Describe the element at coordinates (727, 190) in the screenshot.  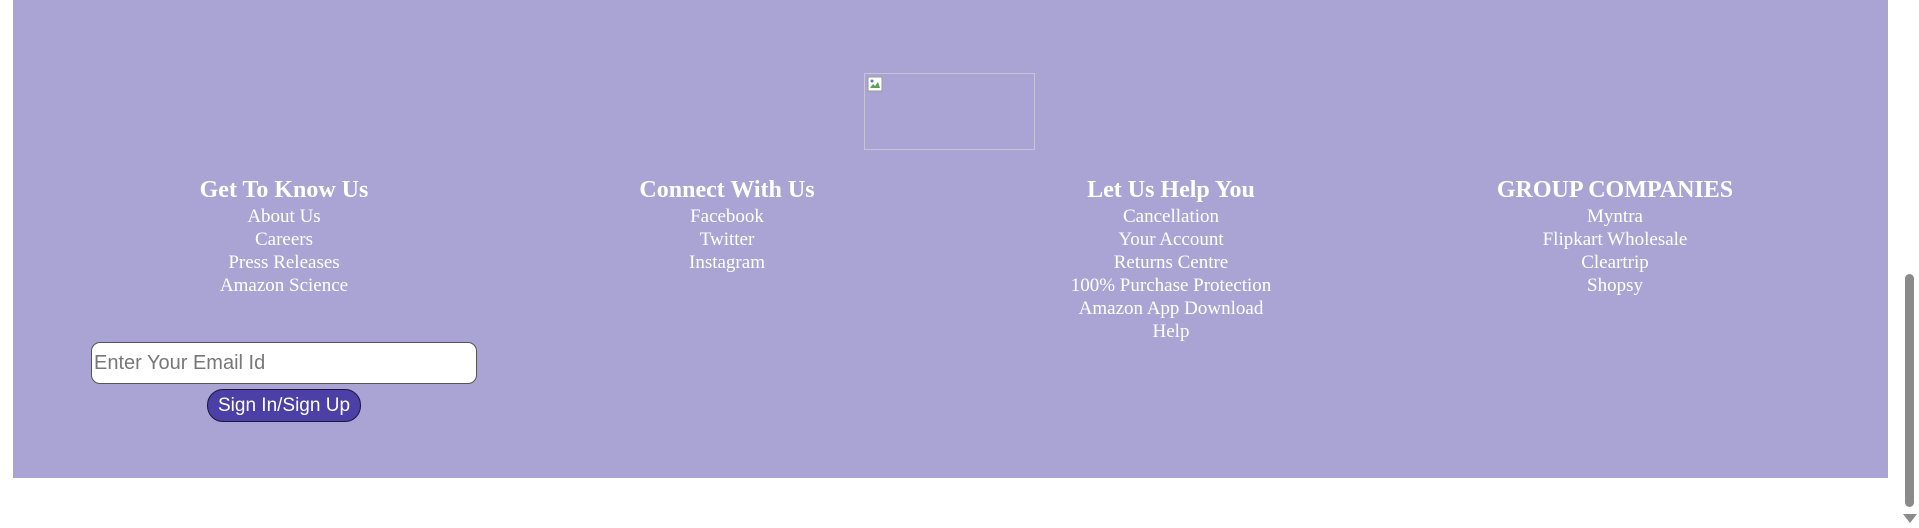
I see `footer-column-title: Connect With Us` at that location.